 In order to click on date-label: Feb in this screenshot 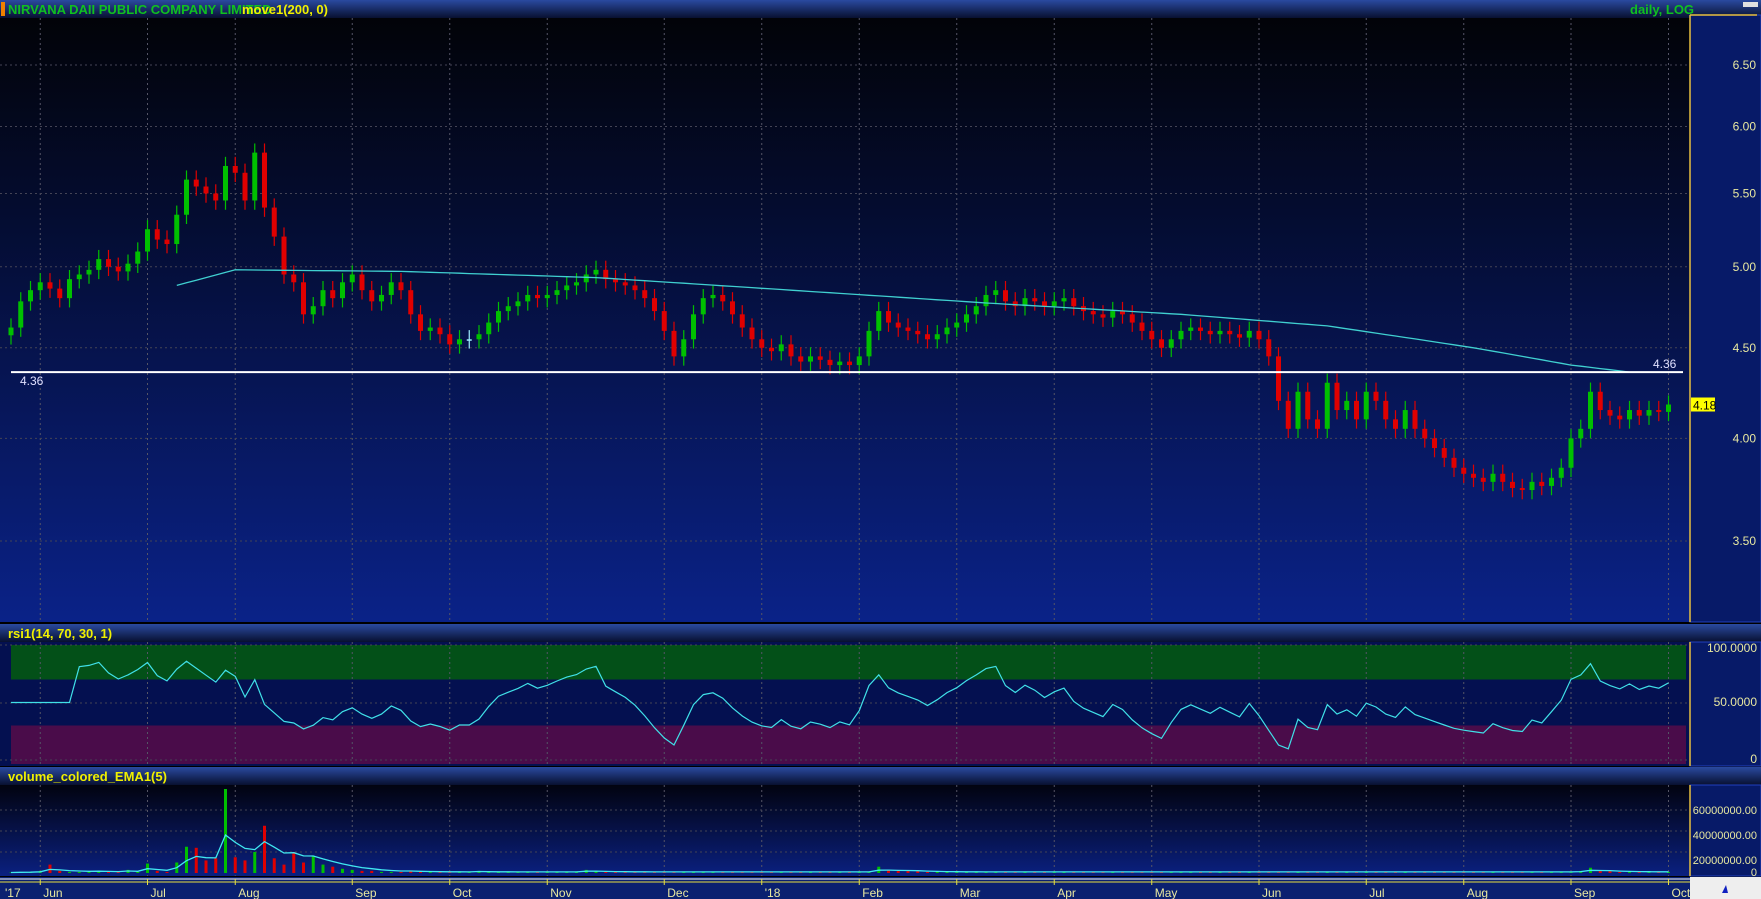, I will do `click(872, 892)`.